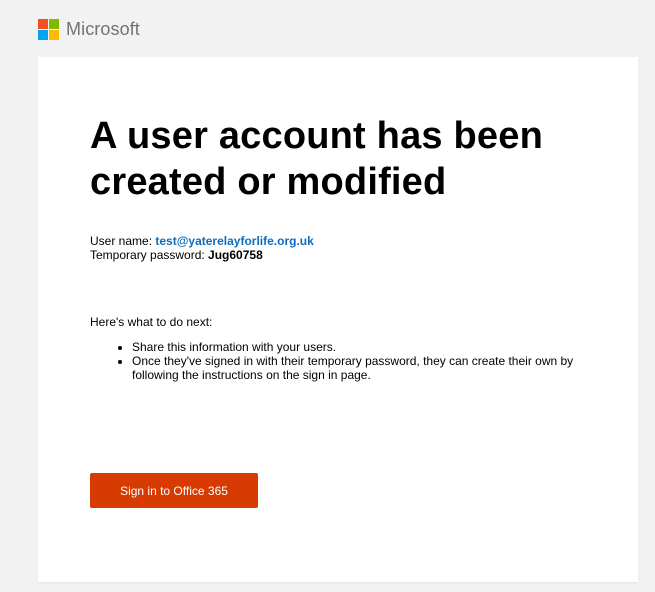 Image resolution: width=655 pixels, height=592 pixels. What do you see at coordinates (54, 35) in the screenshot?
I see `logo-yellow-square` at bounding box center [54, 35].